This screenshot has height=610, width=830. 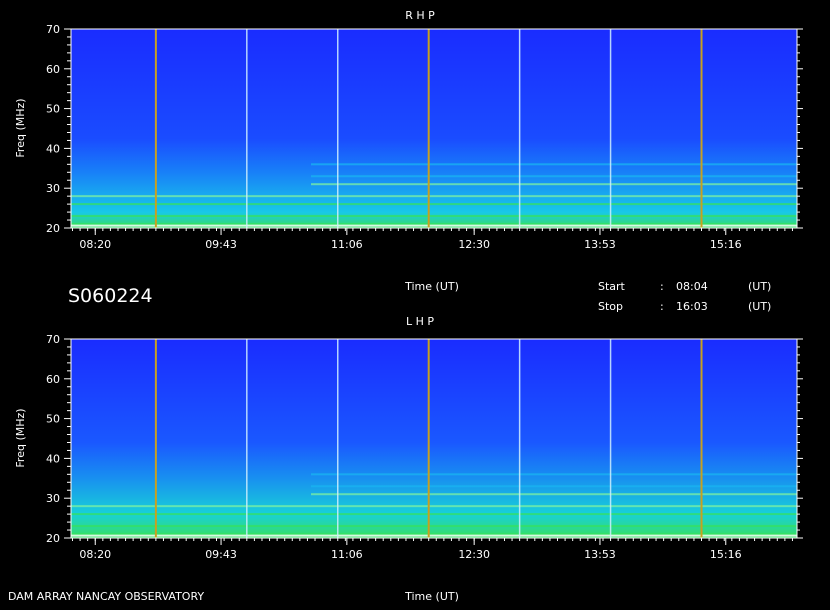 I want to click on bottom-time-axis-label: Time (UT), so click(x=431, y=596).